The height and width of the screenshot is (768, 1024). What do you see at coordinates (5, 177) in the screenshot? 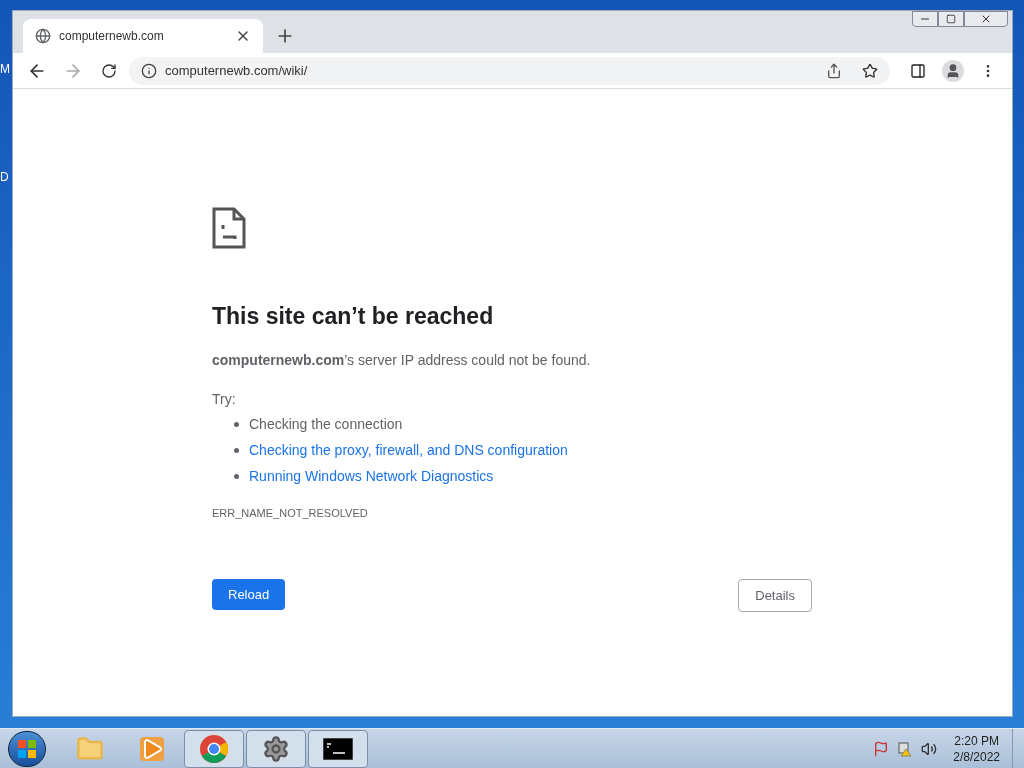
I see `desktop-icon-label: D` at bounding box center [5, 177].